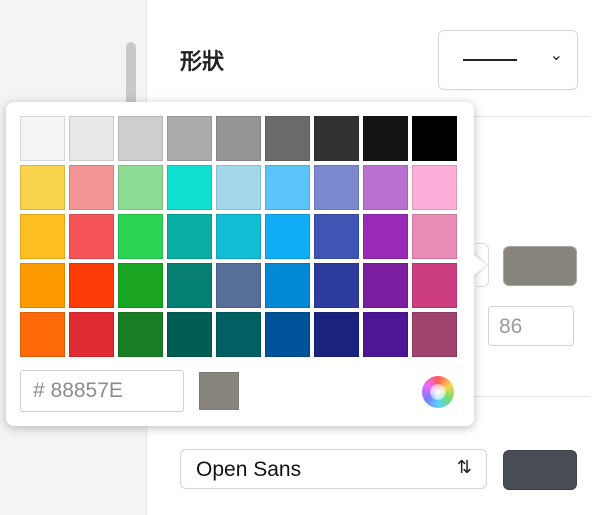 The height and width of the screenshot is (515, 600). What do you see at coordinates (464, 467) in the screenshot?
I see `updown-chevron-icon: ⇅` at bounding box center [464, 467].